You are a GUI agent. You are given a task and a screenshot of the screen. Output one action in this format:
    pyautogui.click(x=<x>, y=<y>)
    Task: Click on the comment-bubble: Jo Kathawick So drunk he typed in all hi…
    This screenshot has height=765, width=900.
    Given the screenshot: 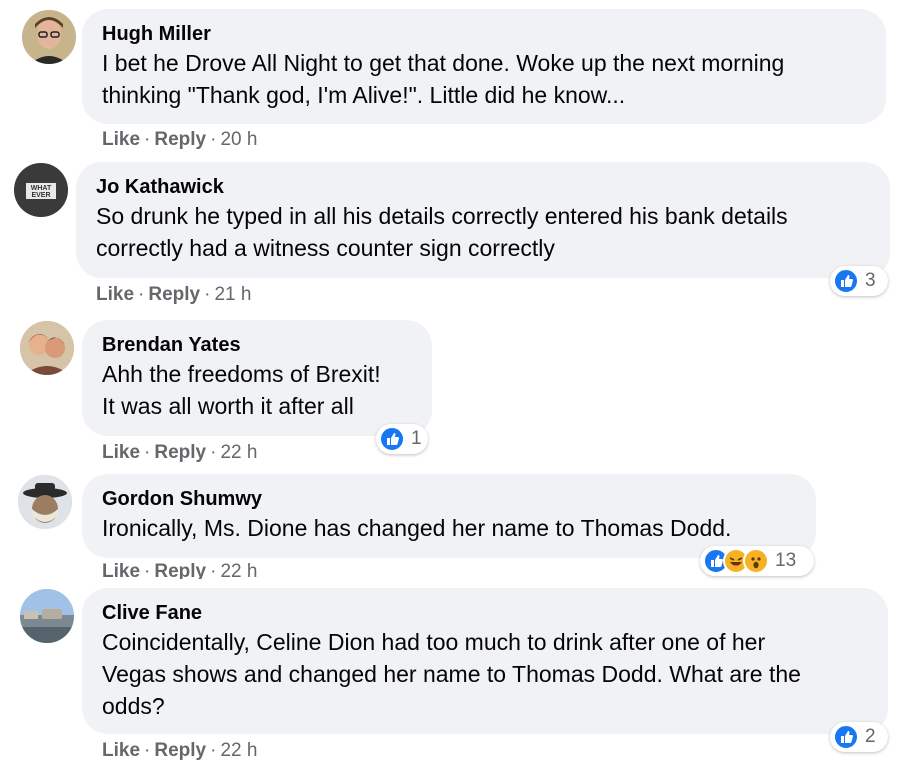 What is the action you would take?
    pyautogui.click(x=483, y=220)
    